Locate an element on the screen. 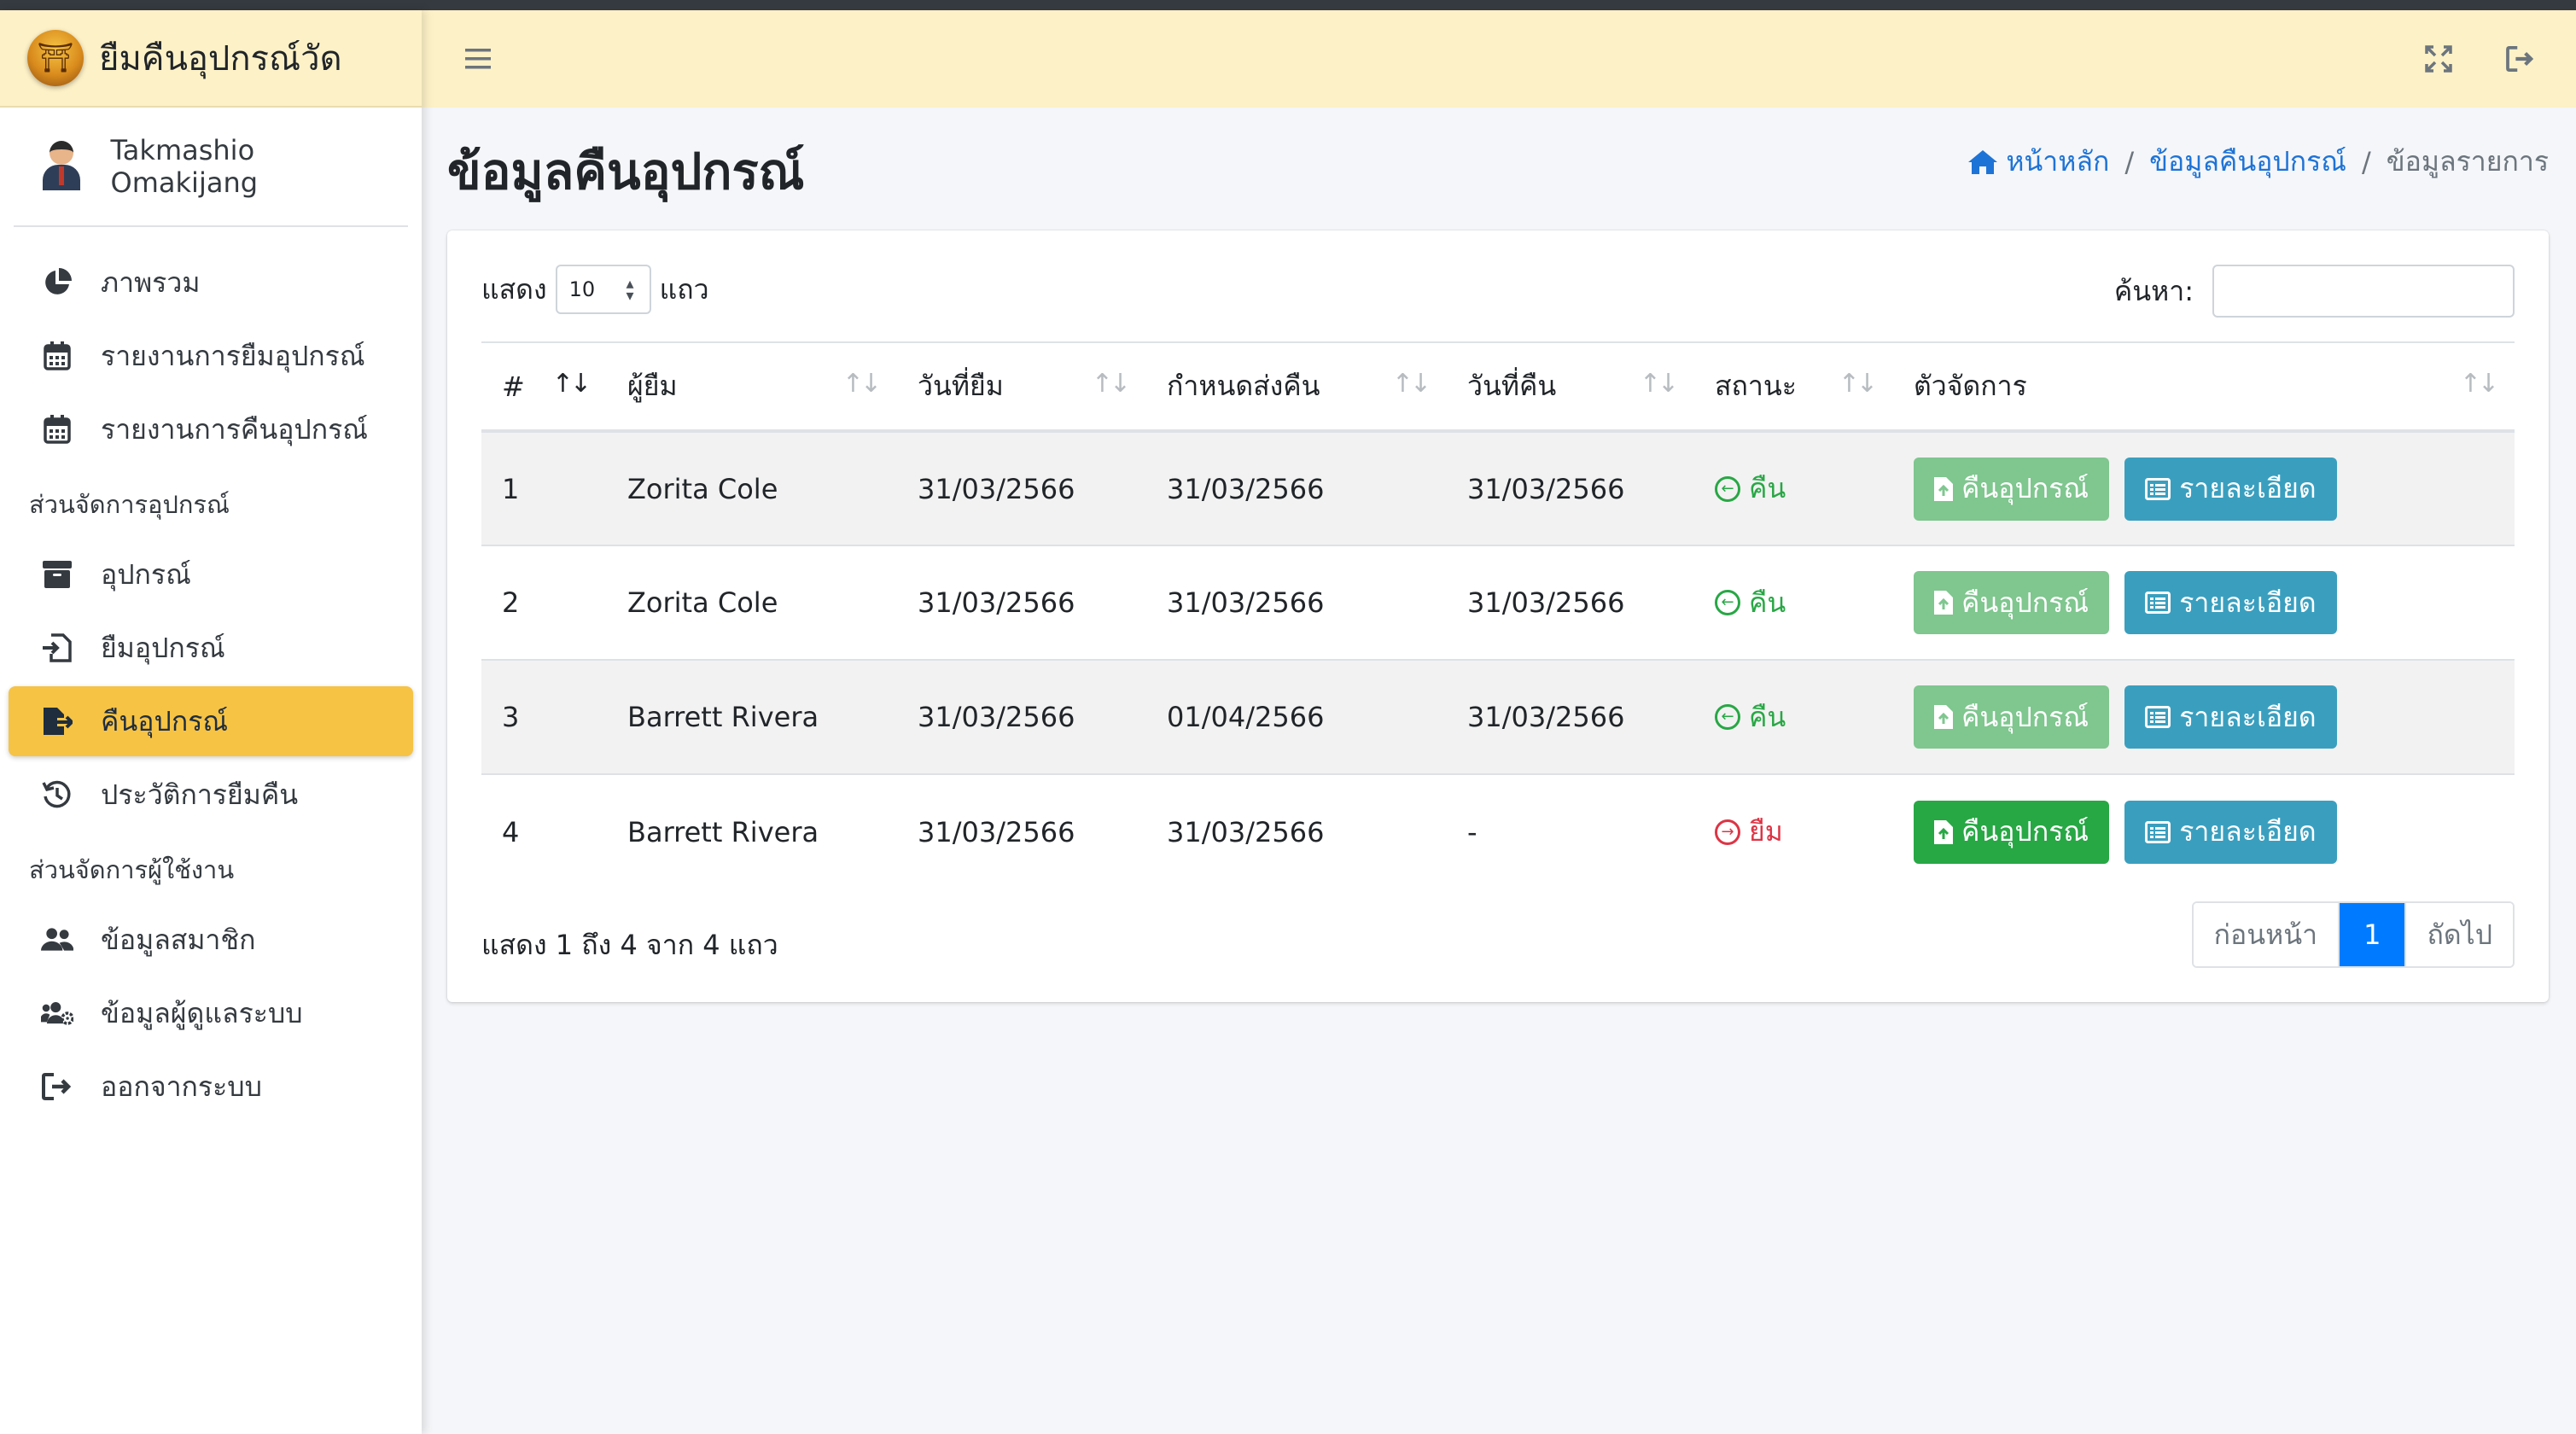 This screenshot has width=2576, height=1434. arrow-circle-right-icon: → is located at coordinates (1727, 832).